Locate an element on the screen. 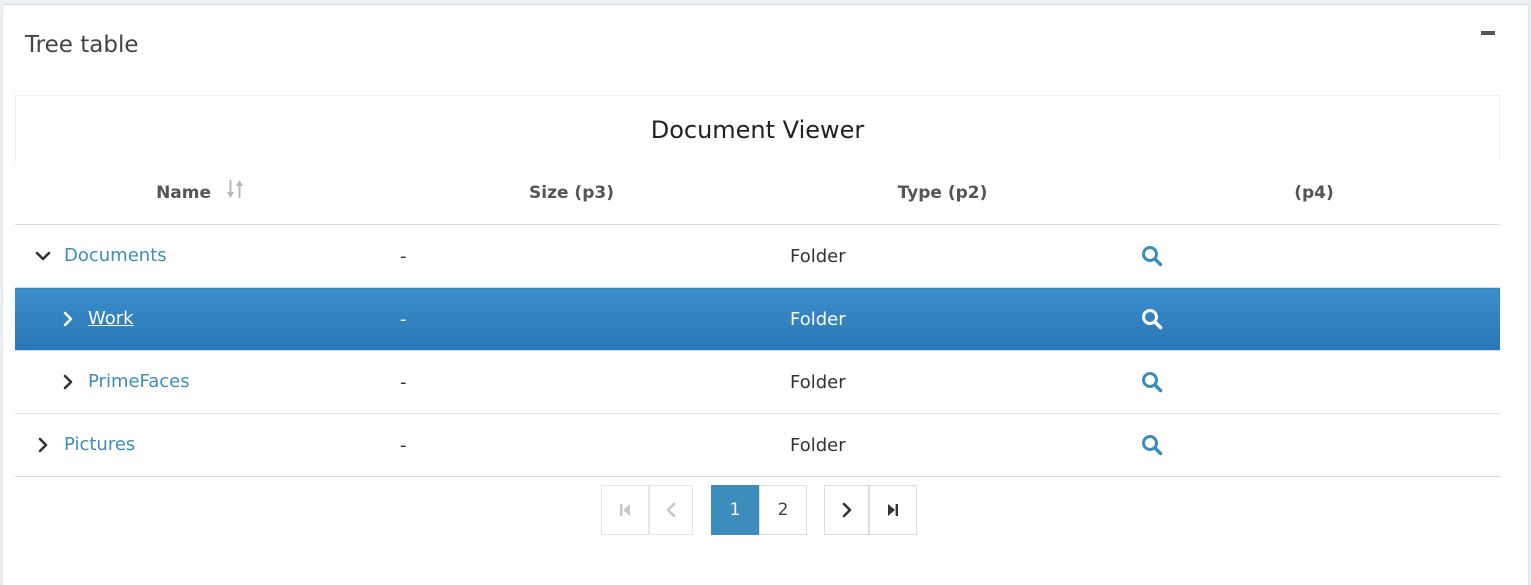 The height and width of the screenshot is (585, 1531). column-header-name: Name is located at coordinates (200, 193).